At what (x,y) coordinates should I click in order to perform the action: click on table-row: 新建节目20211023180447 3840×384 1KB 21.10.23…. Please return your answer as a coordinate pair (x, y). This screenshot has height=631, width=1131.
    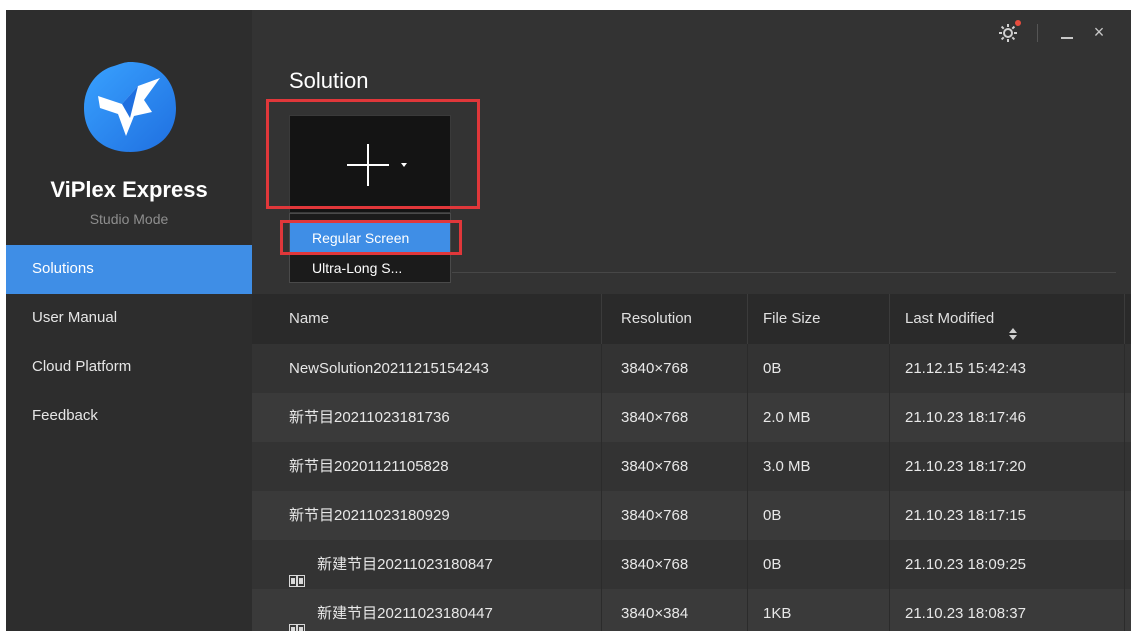
    Looking at the image, I should click on (691, 610).